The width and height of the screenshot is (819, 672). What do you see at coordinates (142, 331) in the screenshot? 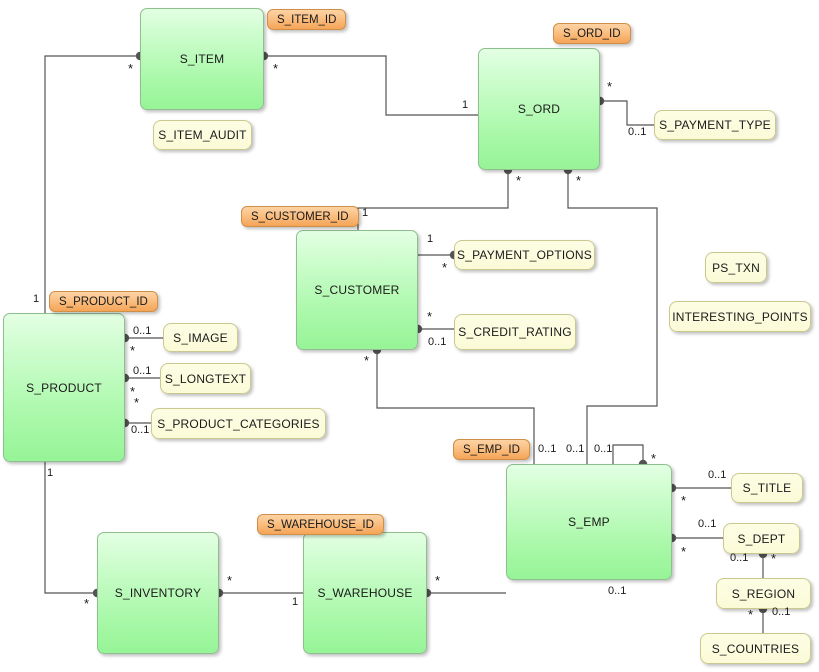
I see `cardinality-card-image-0_1: 0..1` at bounding box center [142, 331].